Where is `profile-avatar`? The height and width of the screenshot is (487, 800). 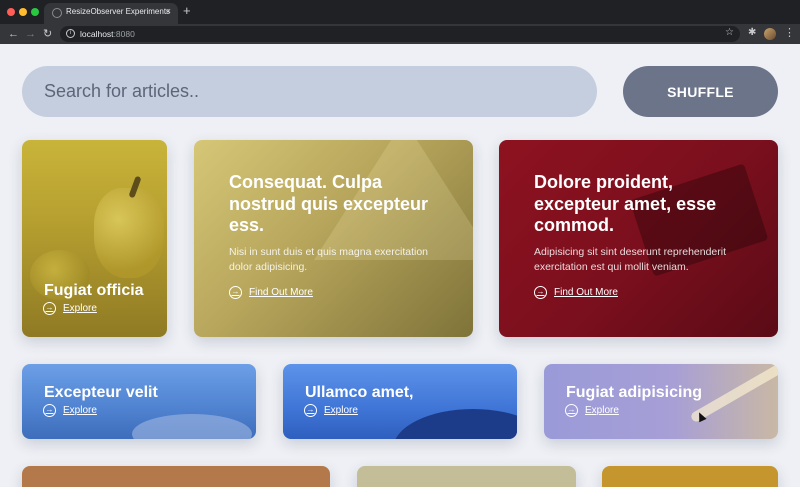
profile-avatar is located at coordinates (770, 34).